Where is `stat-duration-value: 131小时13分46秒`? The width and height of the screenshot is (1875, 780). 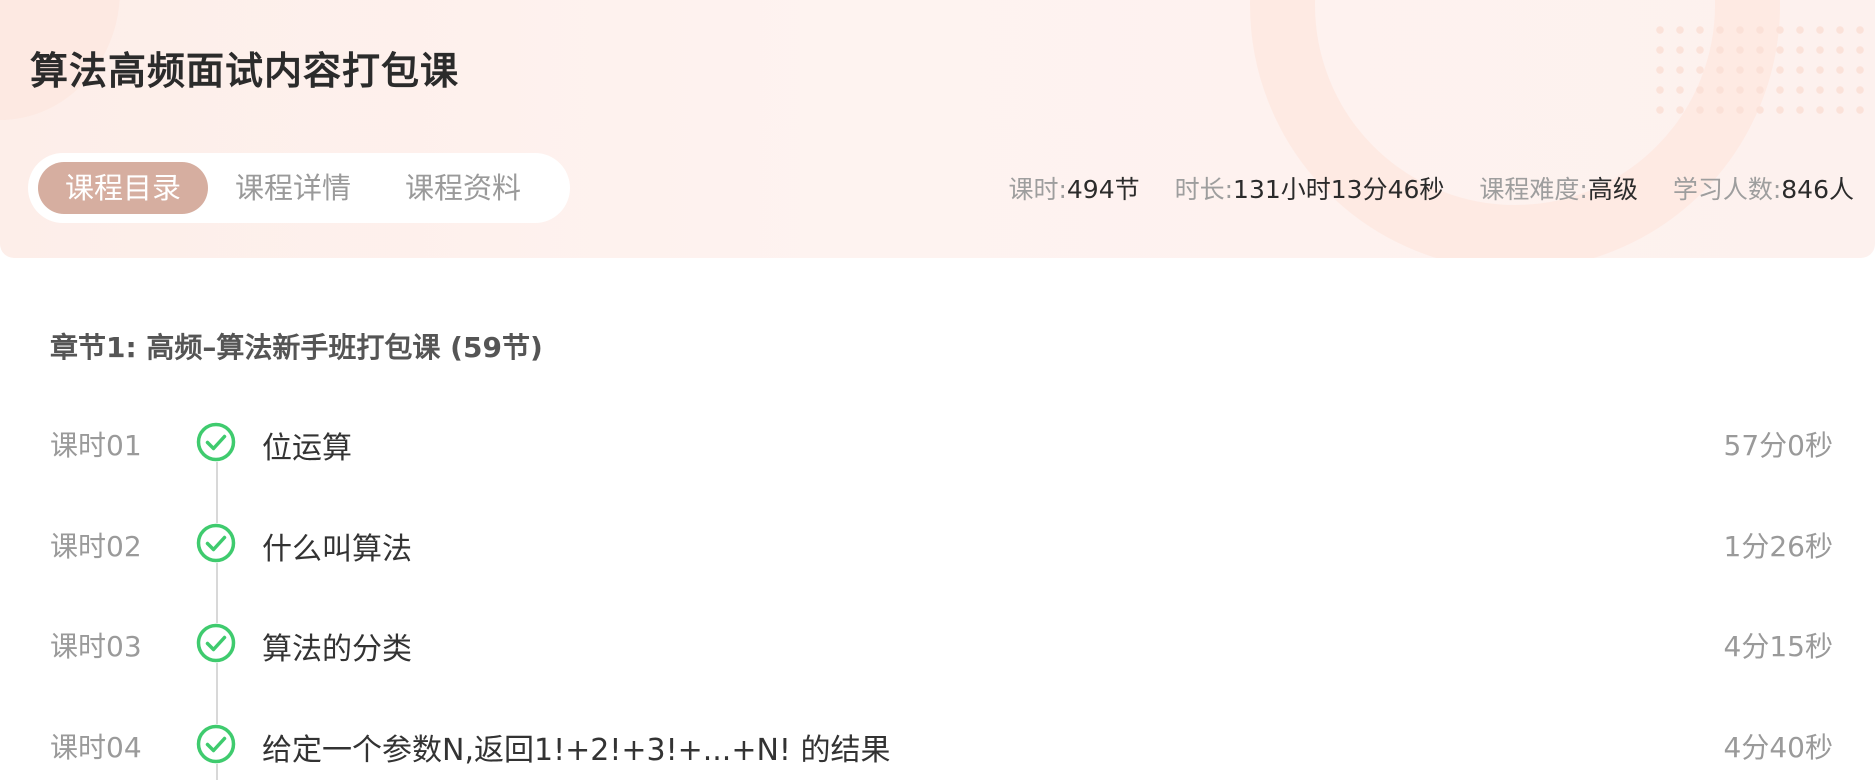 stat-duration-value: 131小时13分46秒 is located at coordinates (1339, 189).